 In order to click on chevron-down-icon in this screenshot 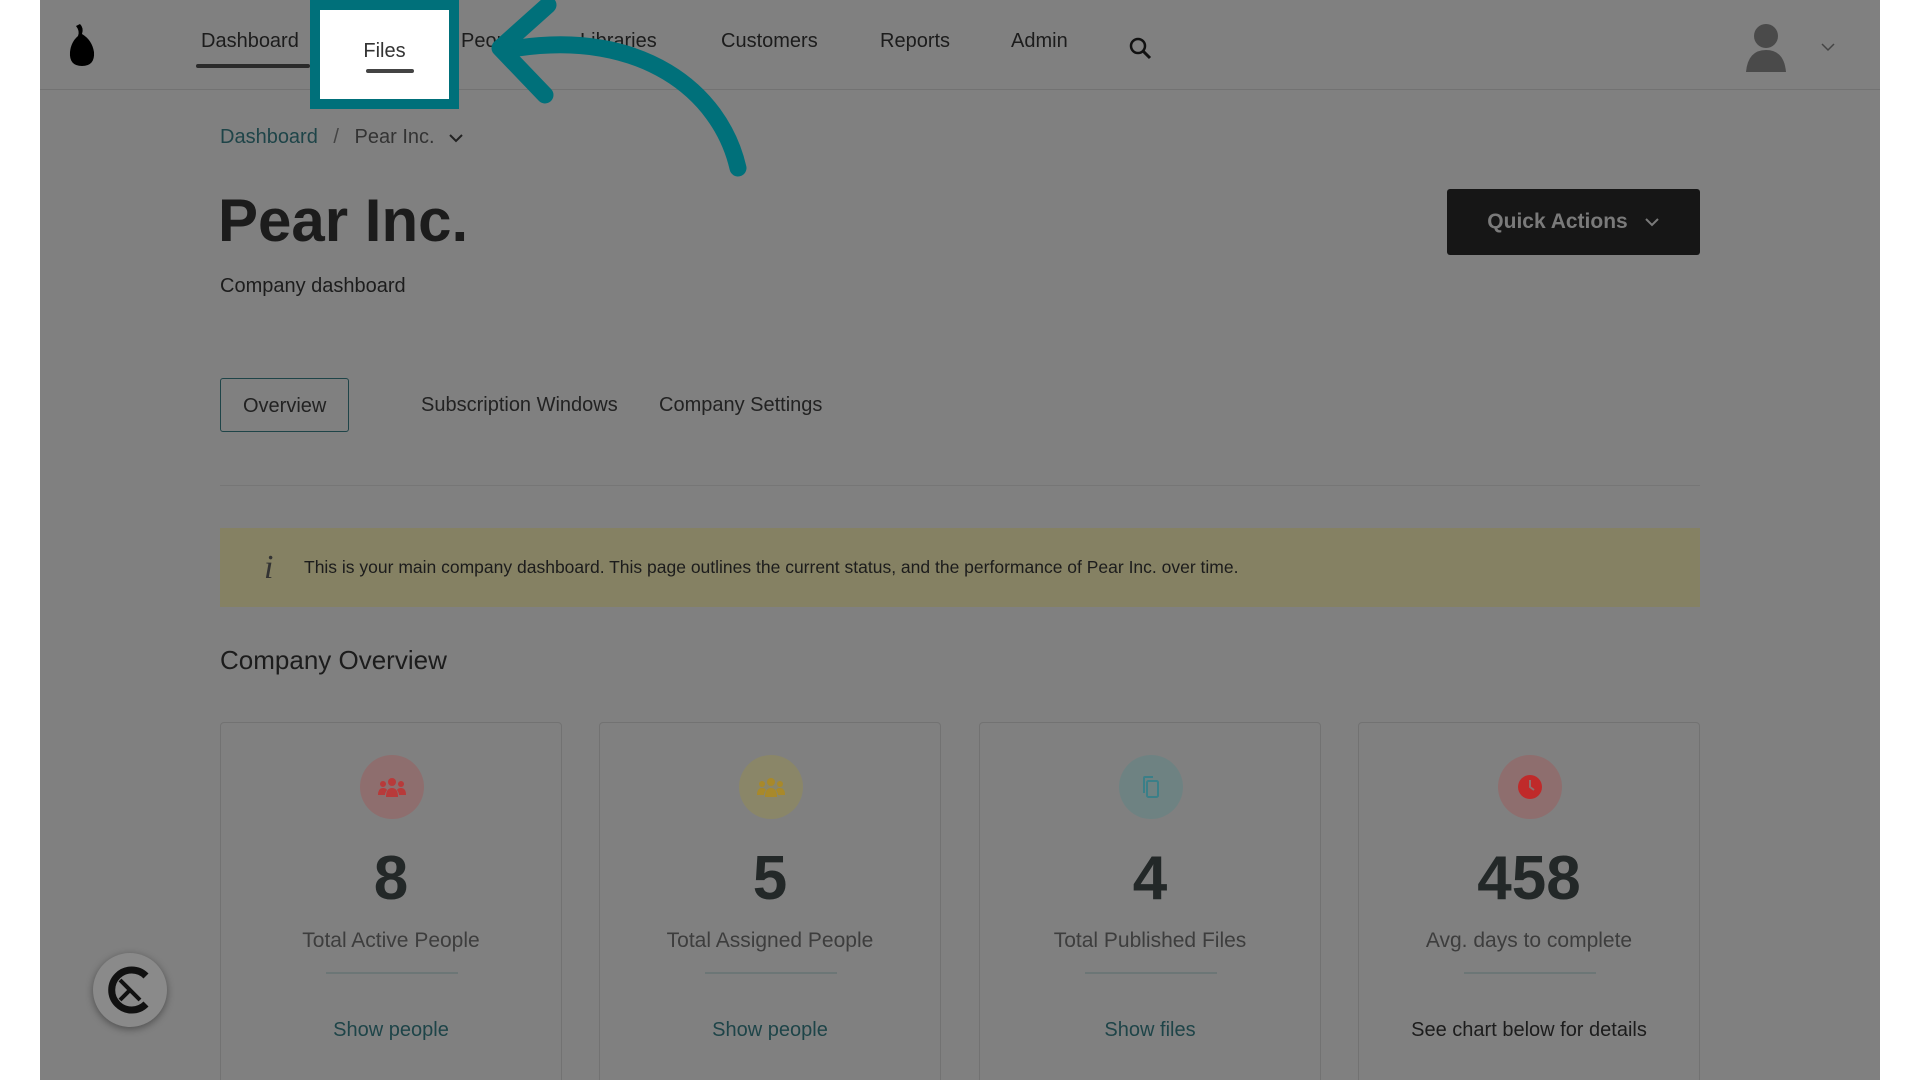, I will do `click(1651, 222)`.